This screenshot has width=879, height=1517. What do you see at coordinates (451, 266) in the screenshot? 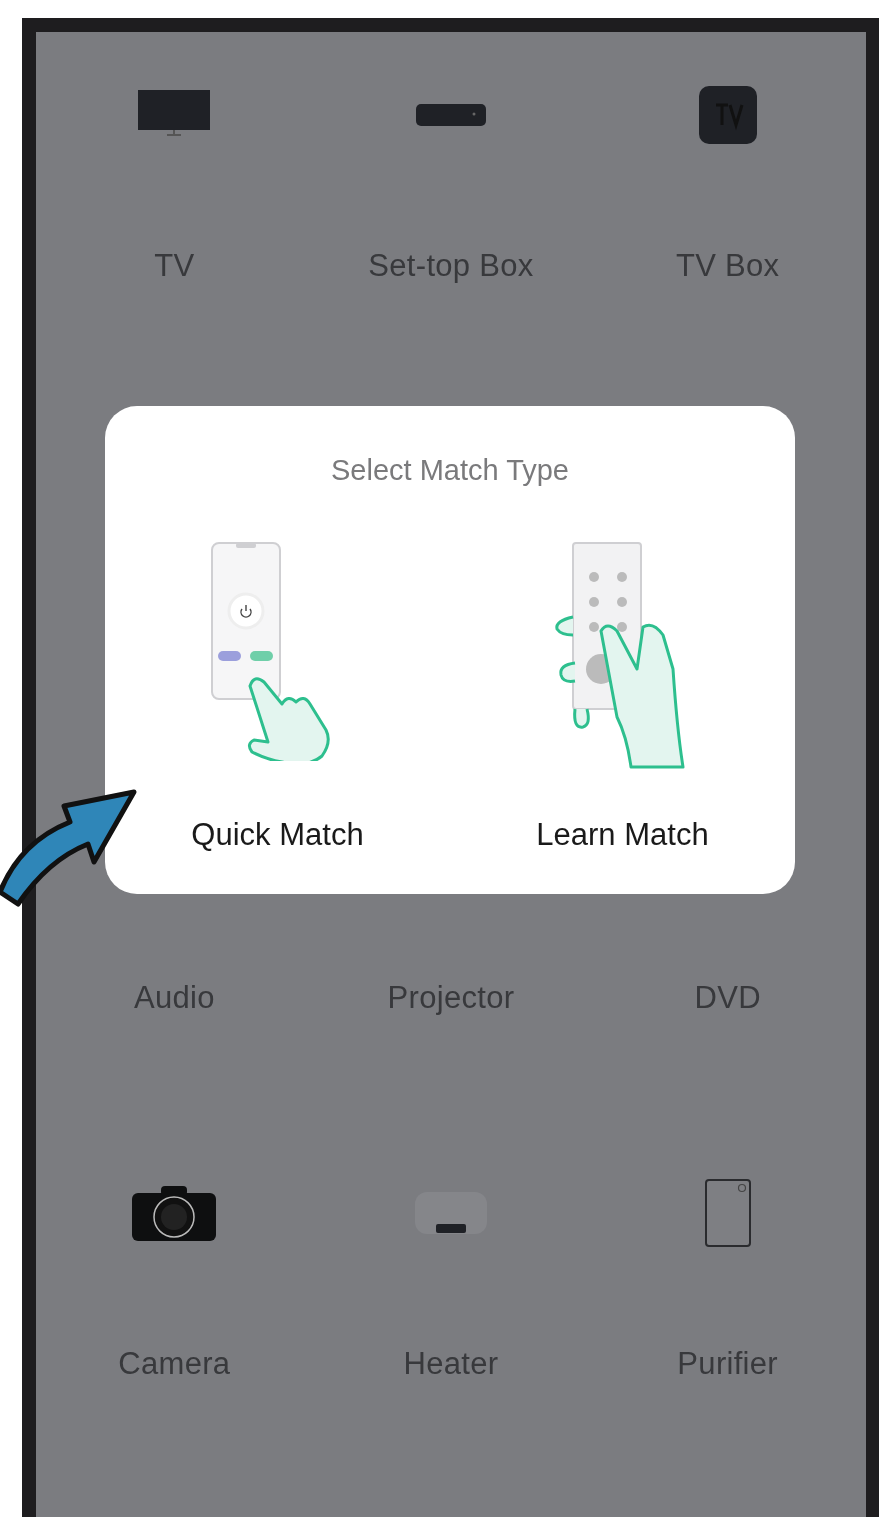
I see `device-label: Set-top Box` at bounding box center [451, 266].